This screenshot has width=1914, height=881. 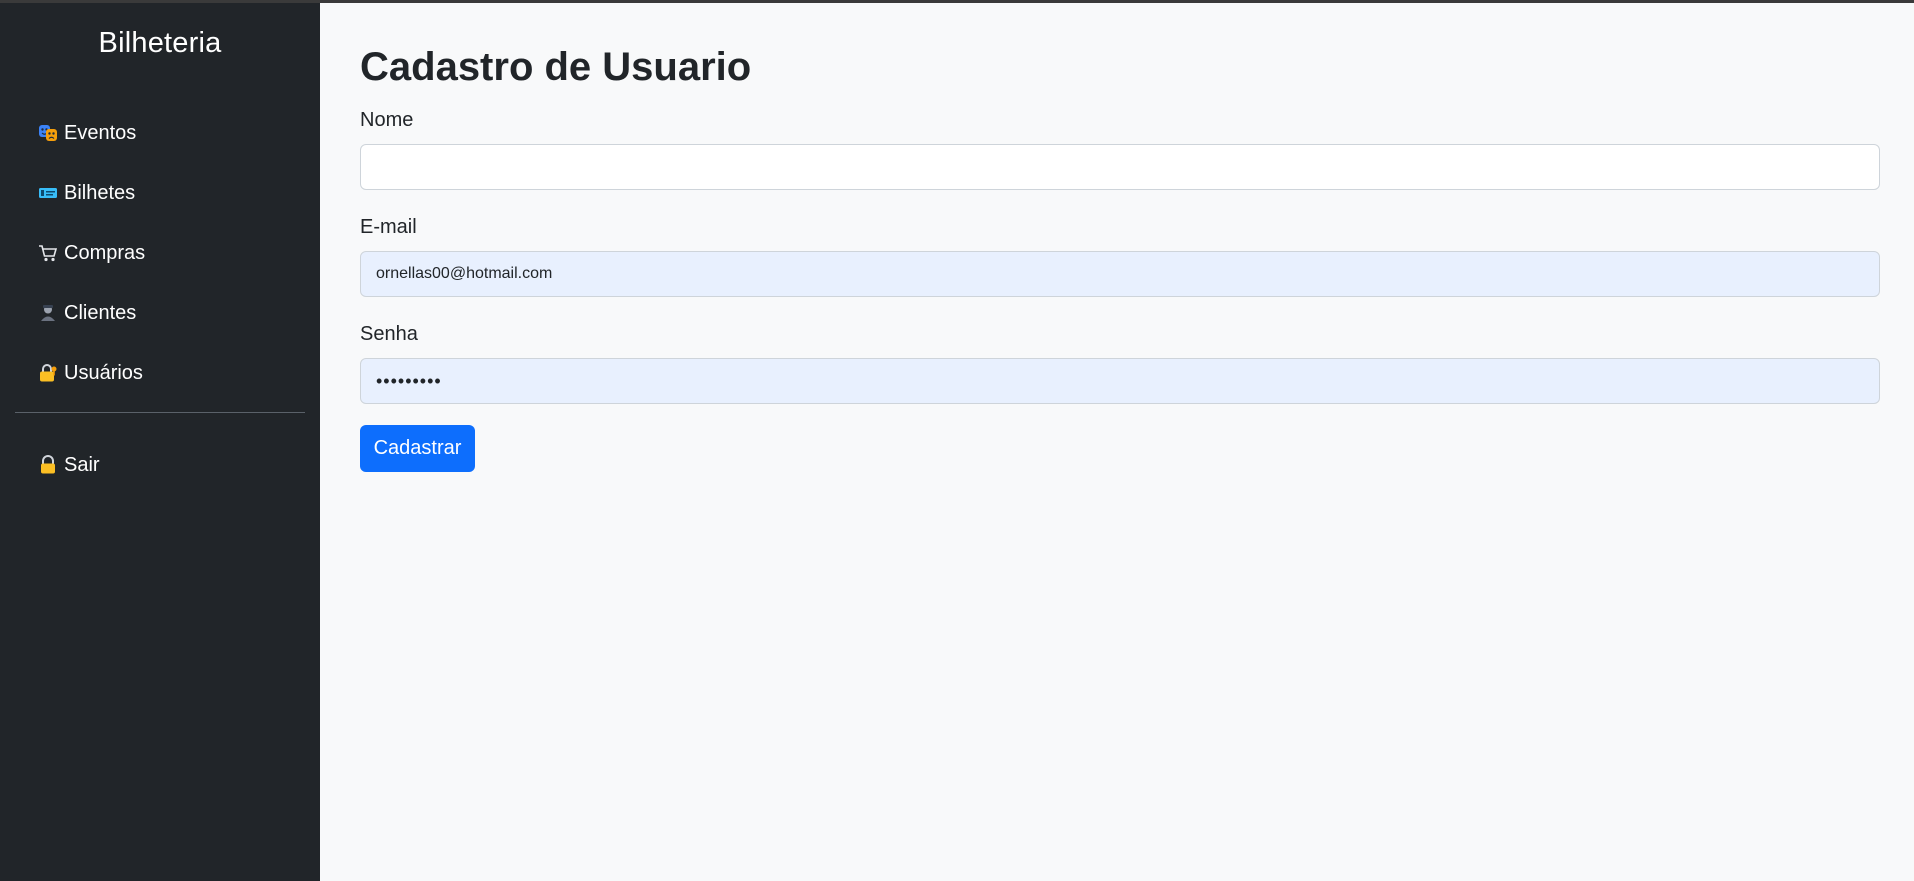 I want to click on sidebar-item-bilhetes: Bilhetes, so click(x=160, y=193).